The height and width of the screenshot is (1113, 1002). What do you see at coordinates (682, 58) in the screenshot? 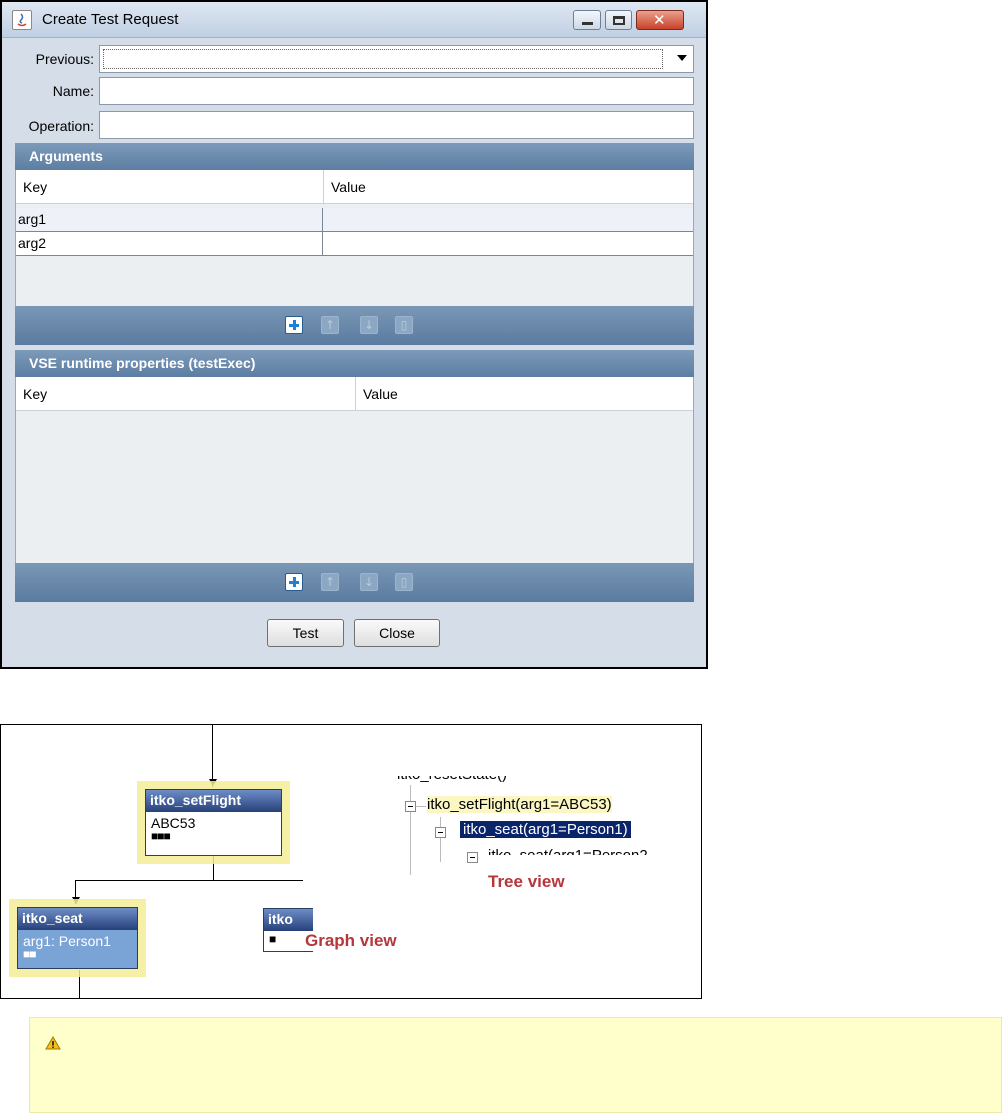
I see `chevron-down-icon` at bounding box center [682, 58].